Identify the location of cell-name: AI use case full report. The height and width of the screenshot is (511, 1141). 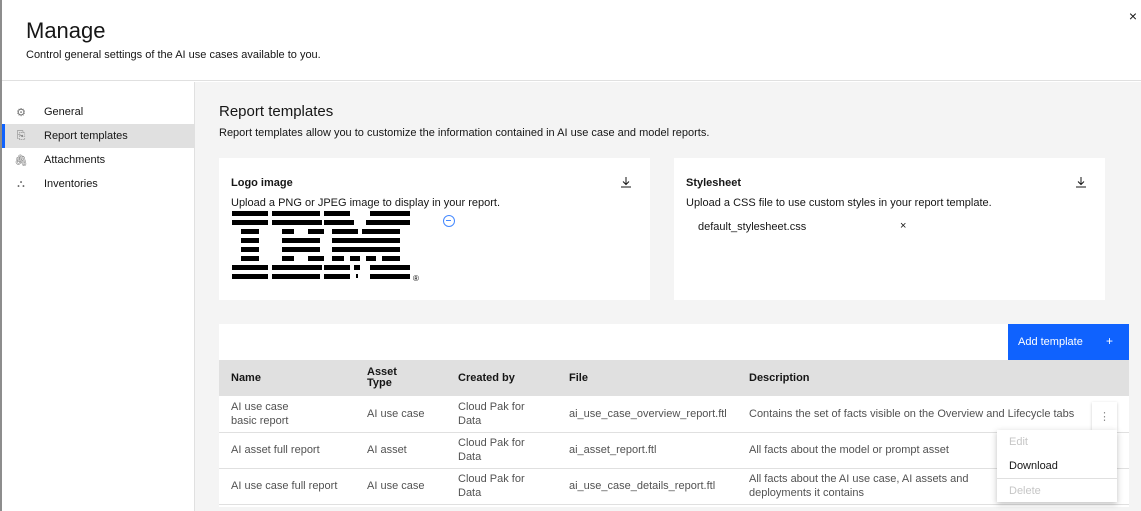
(287, 486).